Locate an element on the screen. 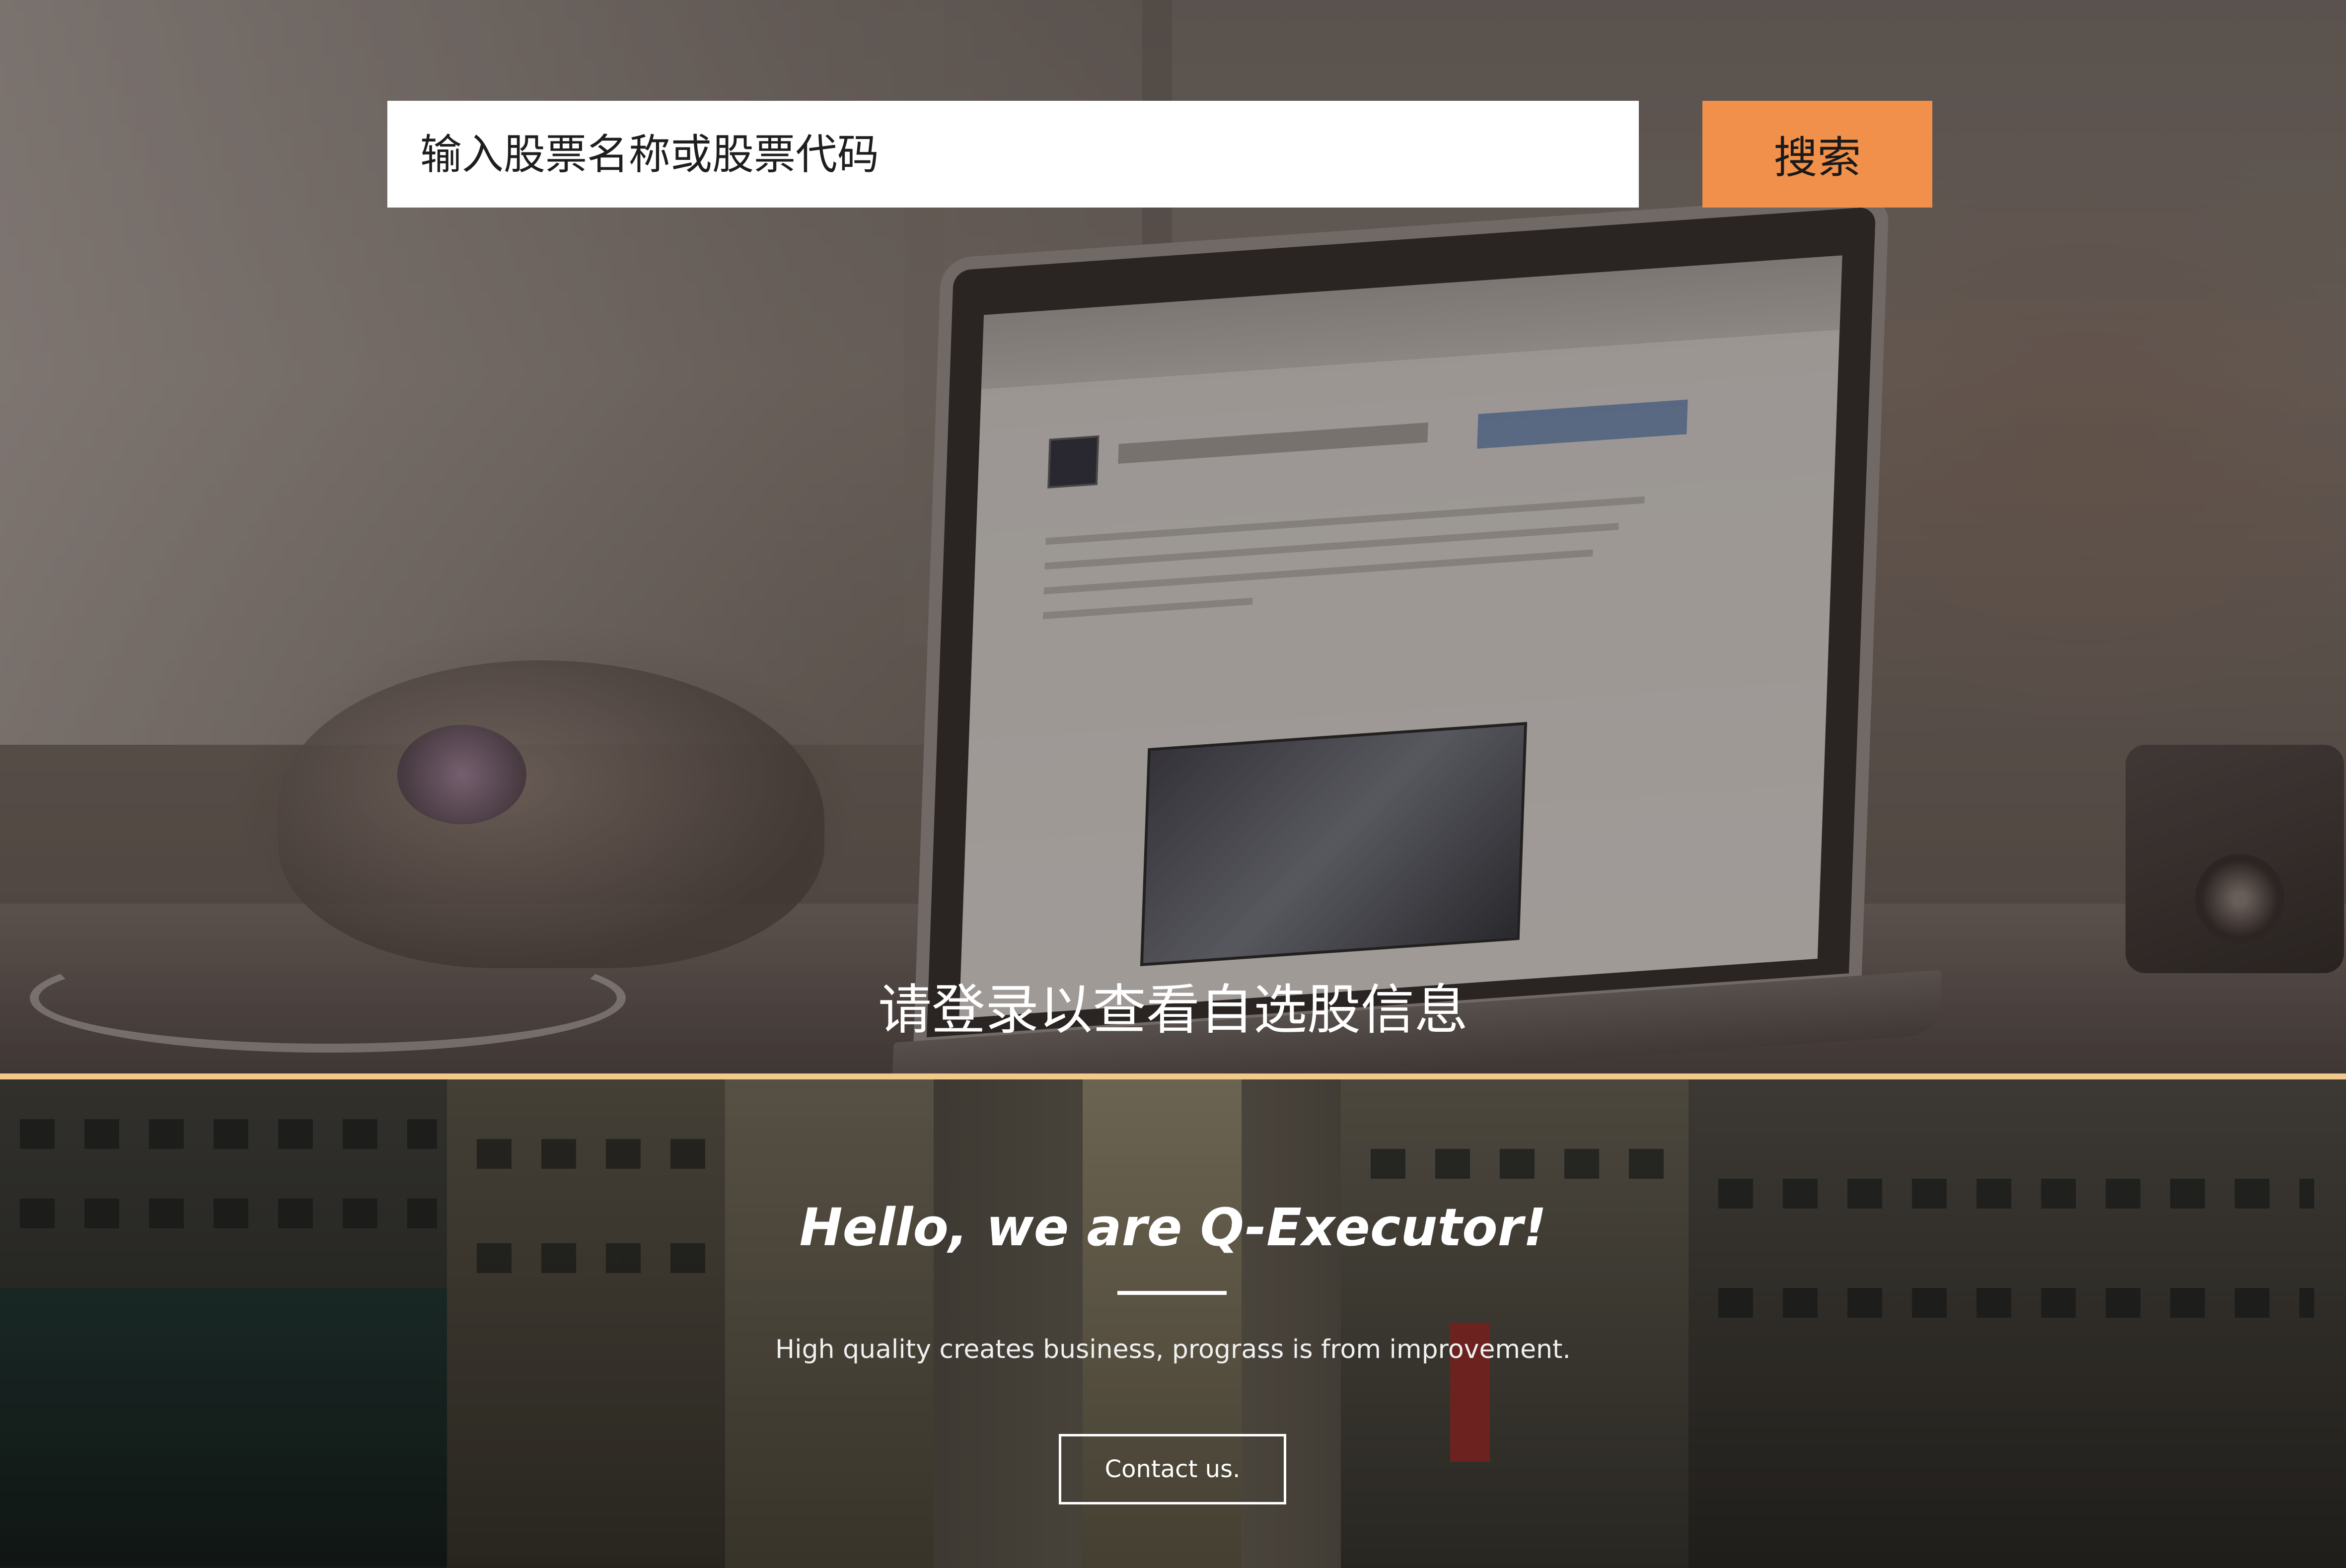 The width and height of the screenshot is (2346, 1568). contact-us-button: Contact us. is located at coordinates (1172, 1469).